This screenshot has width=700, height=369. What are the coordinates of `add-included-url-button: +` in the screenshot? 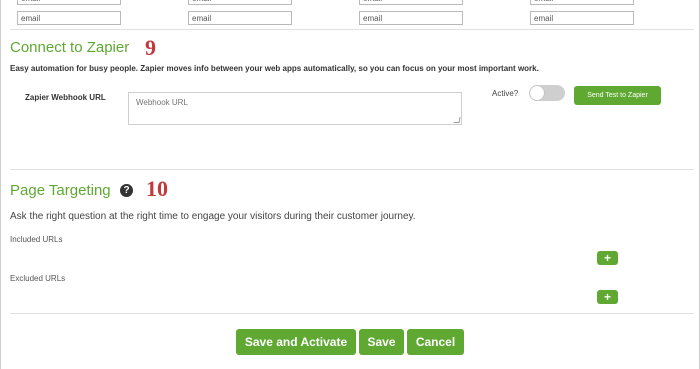 It's located at (607, 258).